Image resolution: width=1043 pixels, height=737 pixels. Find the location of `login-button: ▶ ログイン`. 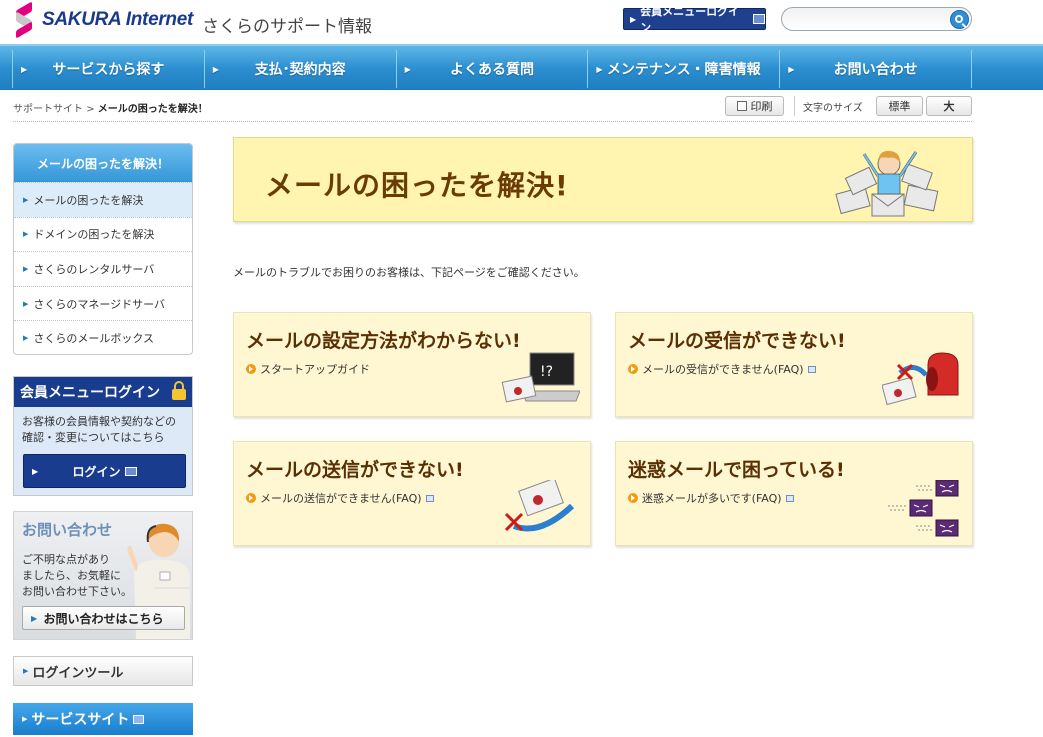

login-button: ▶ ログイン is located at coordinates (104, 471).